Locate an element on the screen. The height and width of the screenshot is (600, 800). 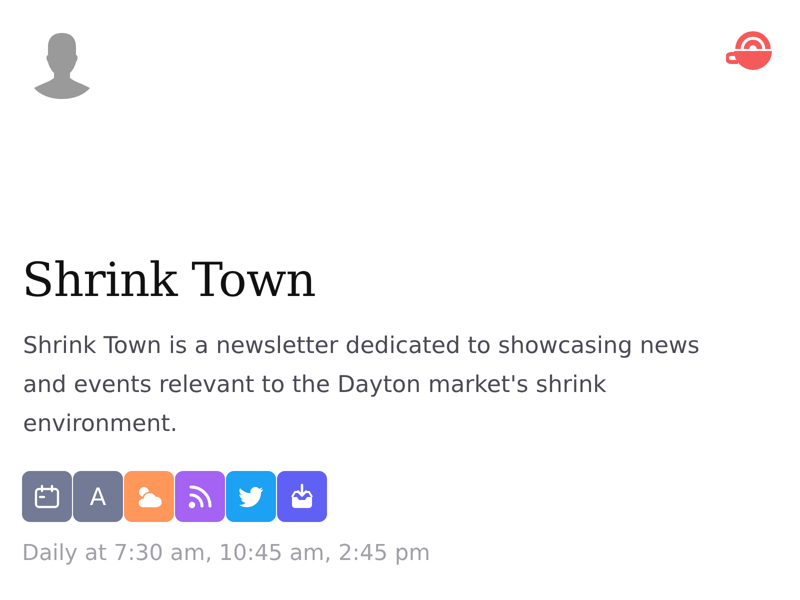
letter-tile-button: A is located at coordinates (98, 496).